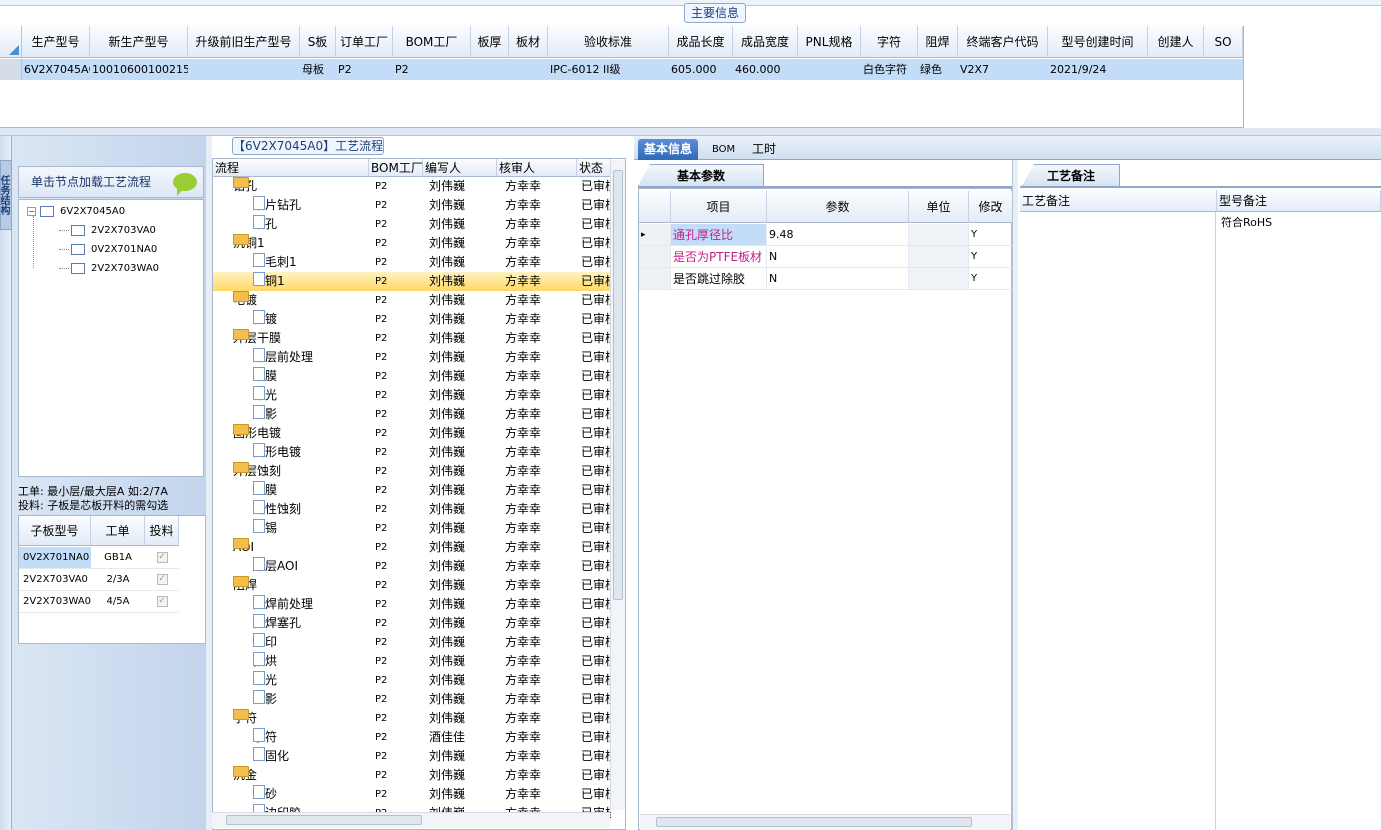  Describe the element at coordinates (412, 186) in the screenshot. I see `process-row: −钻孔 P2 刘伟巍 方幸幸 已审核` at that location.